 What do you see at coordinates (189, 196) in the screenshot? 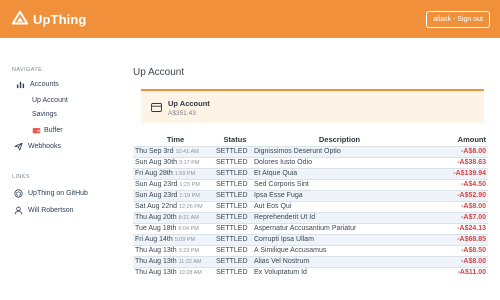
I see `row-clock-time: 1:19 PM` at bounding box center [189, 196].